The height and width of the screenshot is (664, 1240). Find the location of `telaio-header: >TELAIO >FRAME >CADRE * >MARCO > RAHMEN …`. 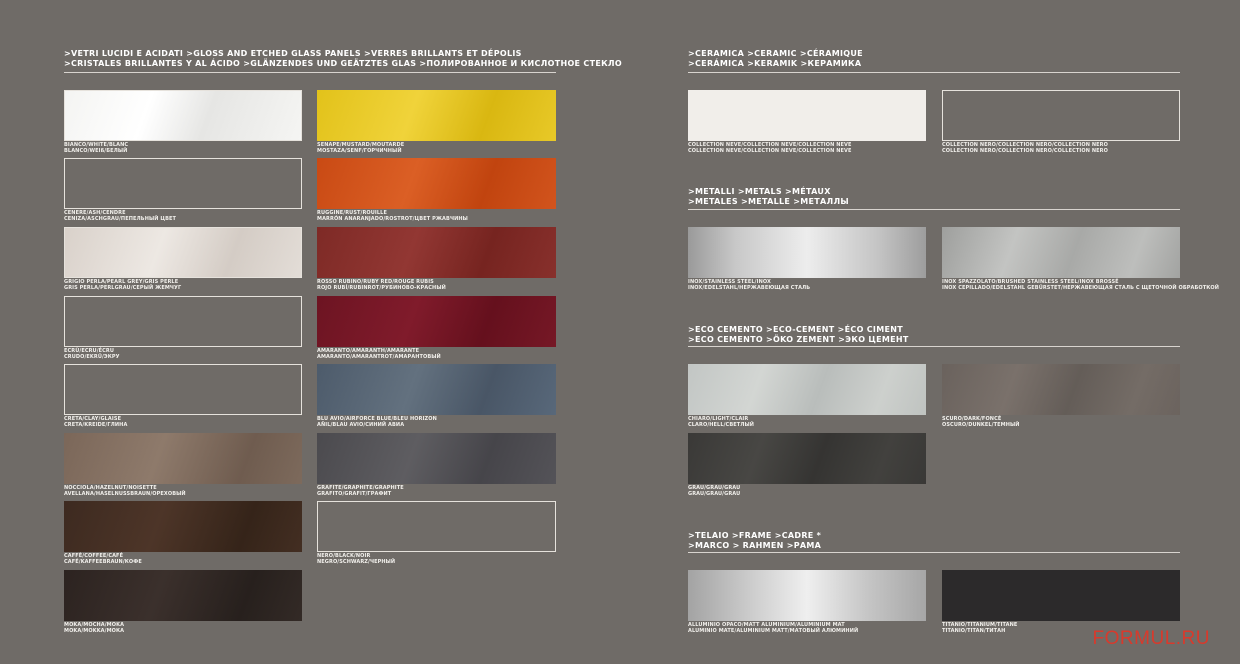

telaio-header: >TELAIO >FRAME >CADRE * >MARCO > RAHMEN … is located at coordinates (754, 541).